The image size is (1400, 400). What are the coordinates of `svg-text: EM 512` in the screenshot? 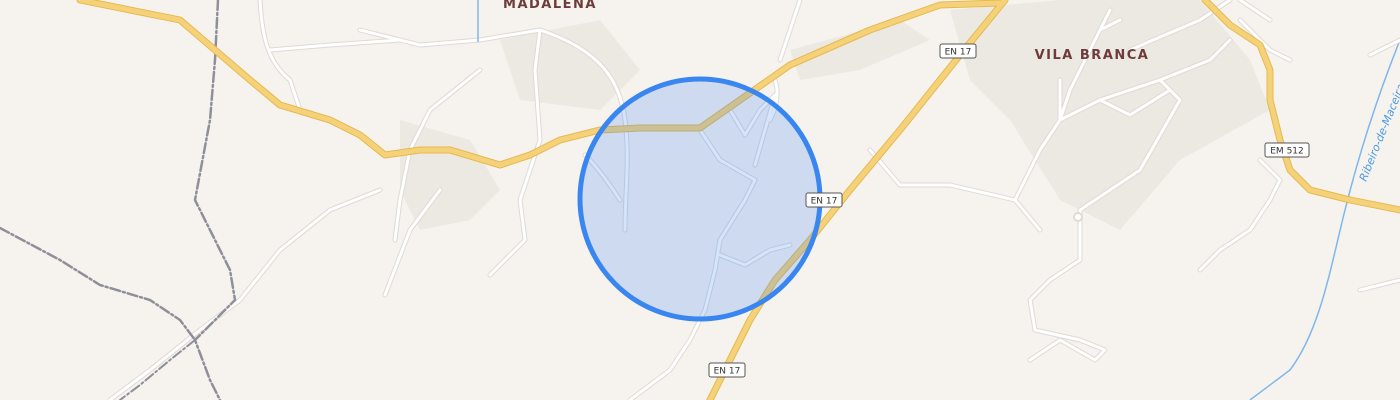 It's located at (1287, 152).